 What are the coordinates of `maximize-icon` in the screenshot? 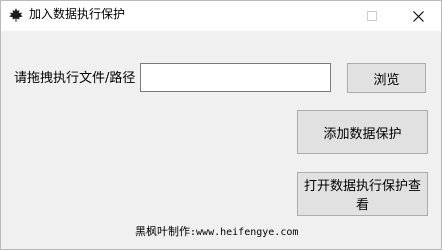 It's located at (372, 16).